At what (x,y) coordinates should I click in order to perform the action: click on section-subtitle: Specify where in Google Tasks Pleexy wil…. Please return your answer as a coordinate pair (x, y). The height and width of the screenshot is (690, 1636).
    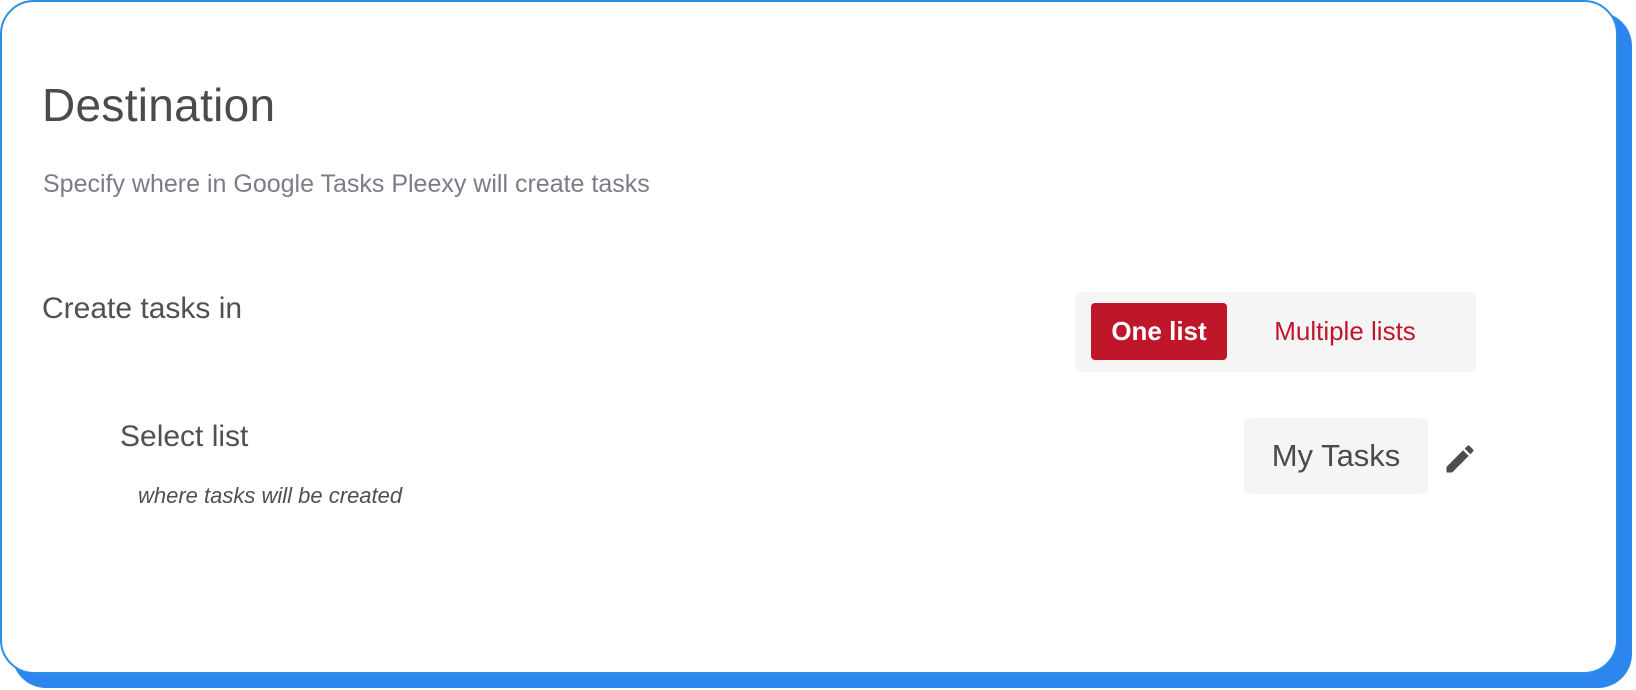
    Looking at the image, I should click on (346, 184).